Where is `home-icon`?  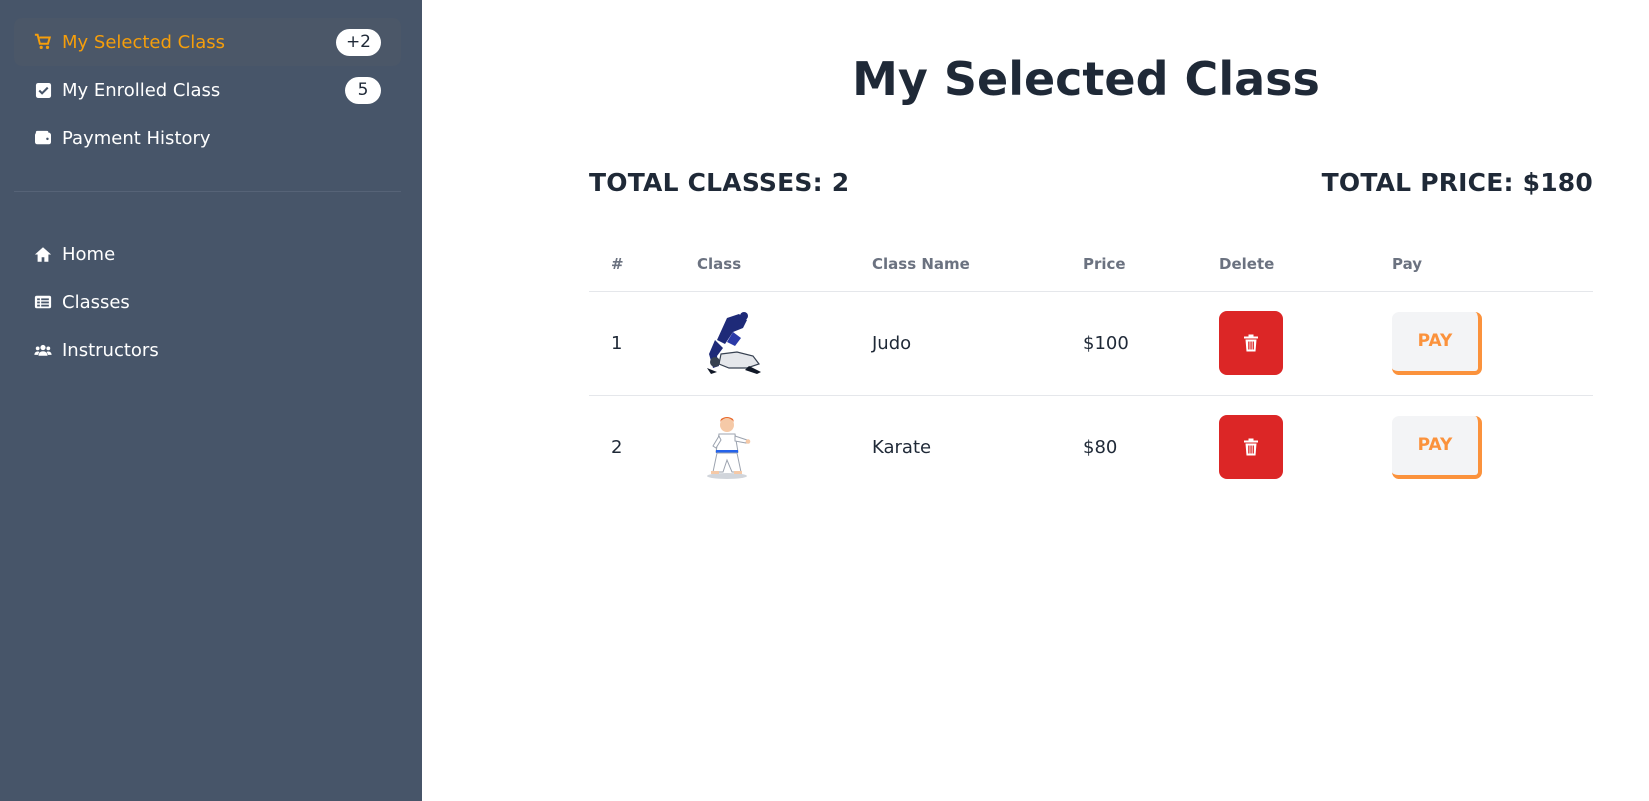 home-icon is located at coordinates (43, 254).